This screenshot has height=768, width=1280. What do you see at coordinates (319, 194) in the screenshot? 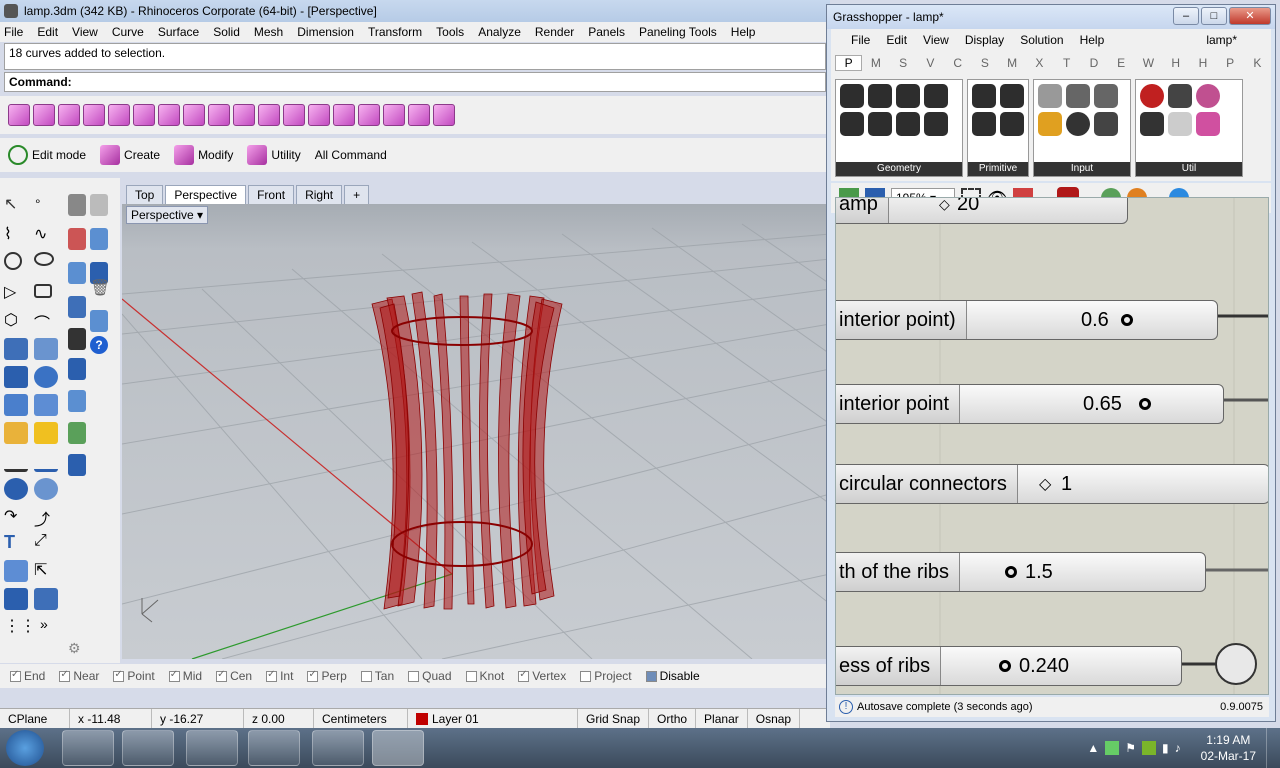
I see `tab-right: Right` at bounding box center [319, 194].